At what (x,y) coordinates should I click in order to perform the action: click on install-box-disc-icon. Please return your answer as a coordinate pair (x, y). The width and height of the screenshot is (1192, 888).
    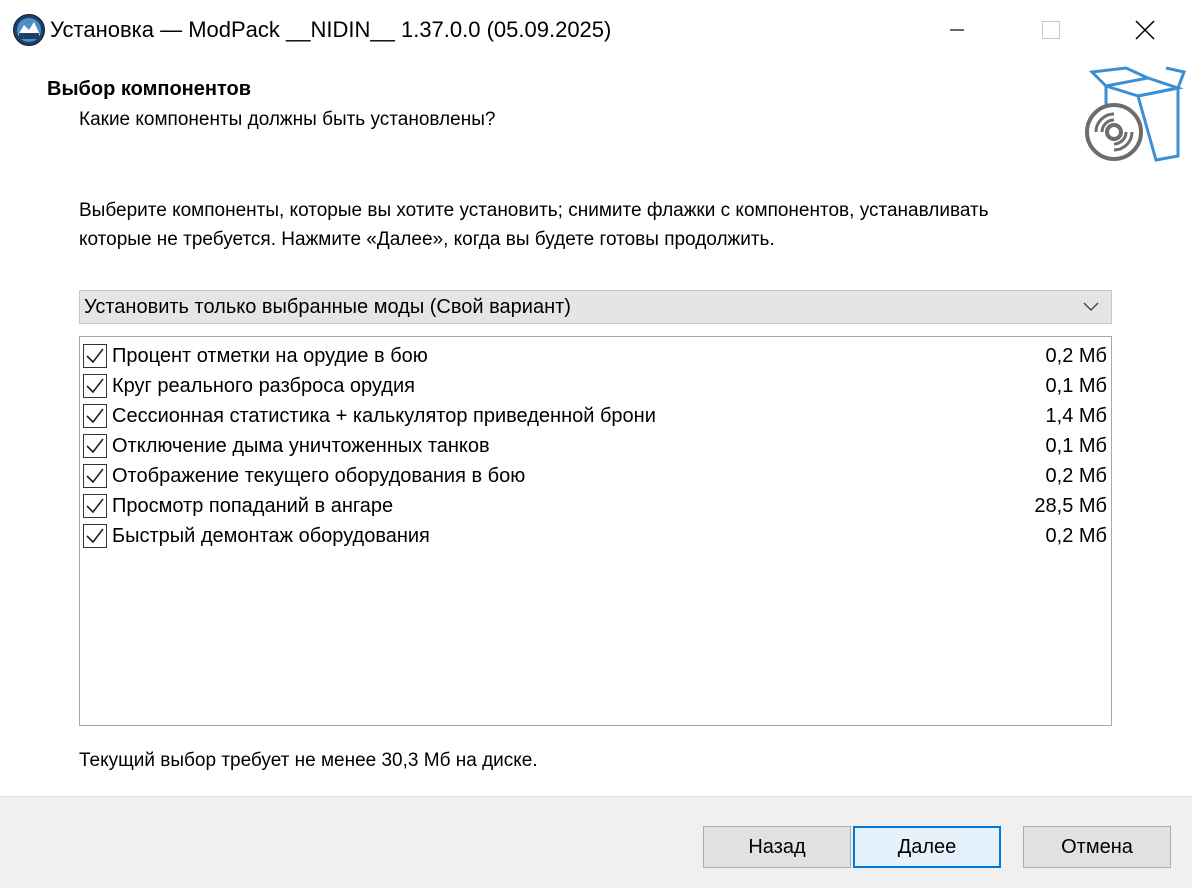
    Looking at the image, I should click on (1134, 116).